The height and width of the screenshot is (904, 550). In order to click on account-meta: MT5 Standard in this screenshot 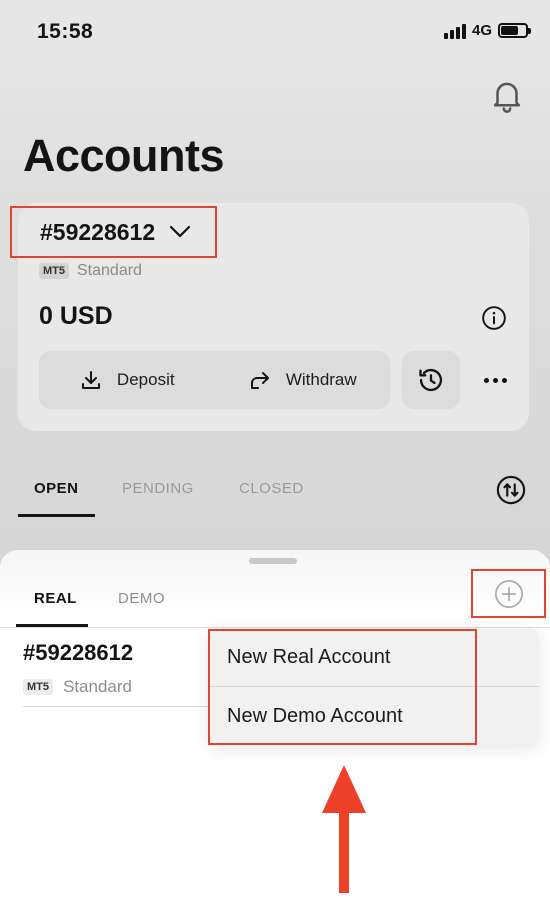, I will do `click(90, 271)`.